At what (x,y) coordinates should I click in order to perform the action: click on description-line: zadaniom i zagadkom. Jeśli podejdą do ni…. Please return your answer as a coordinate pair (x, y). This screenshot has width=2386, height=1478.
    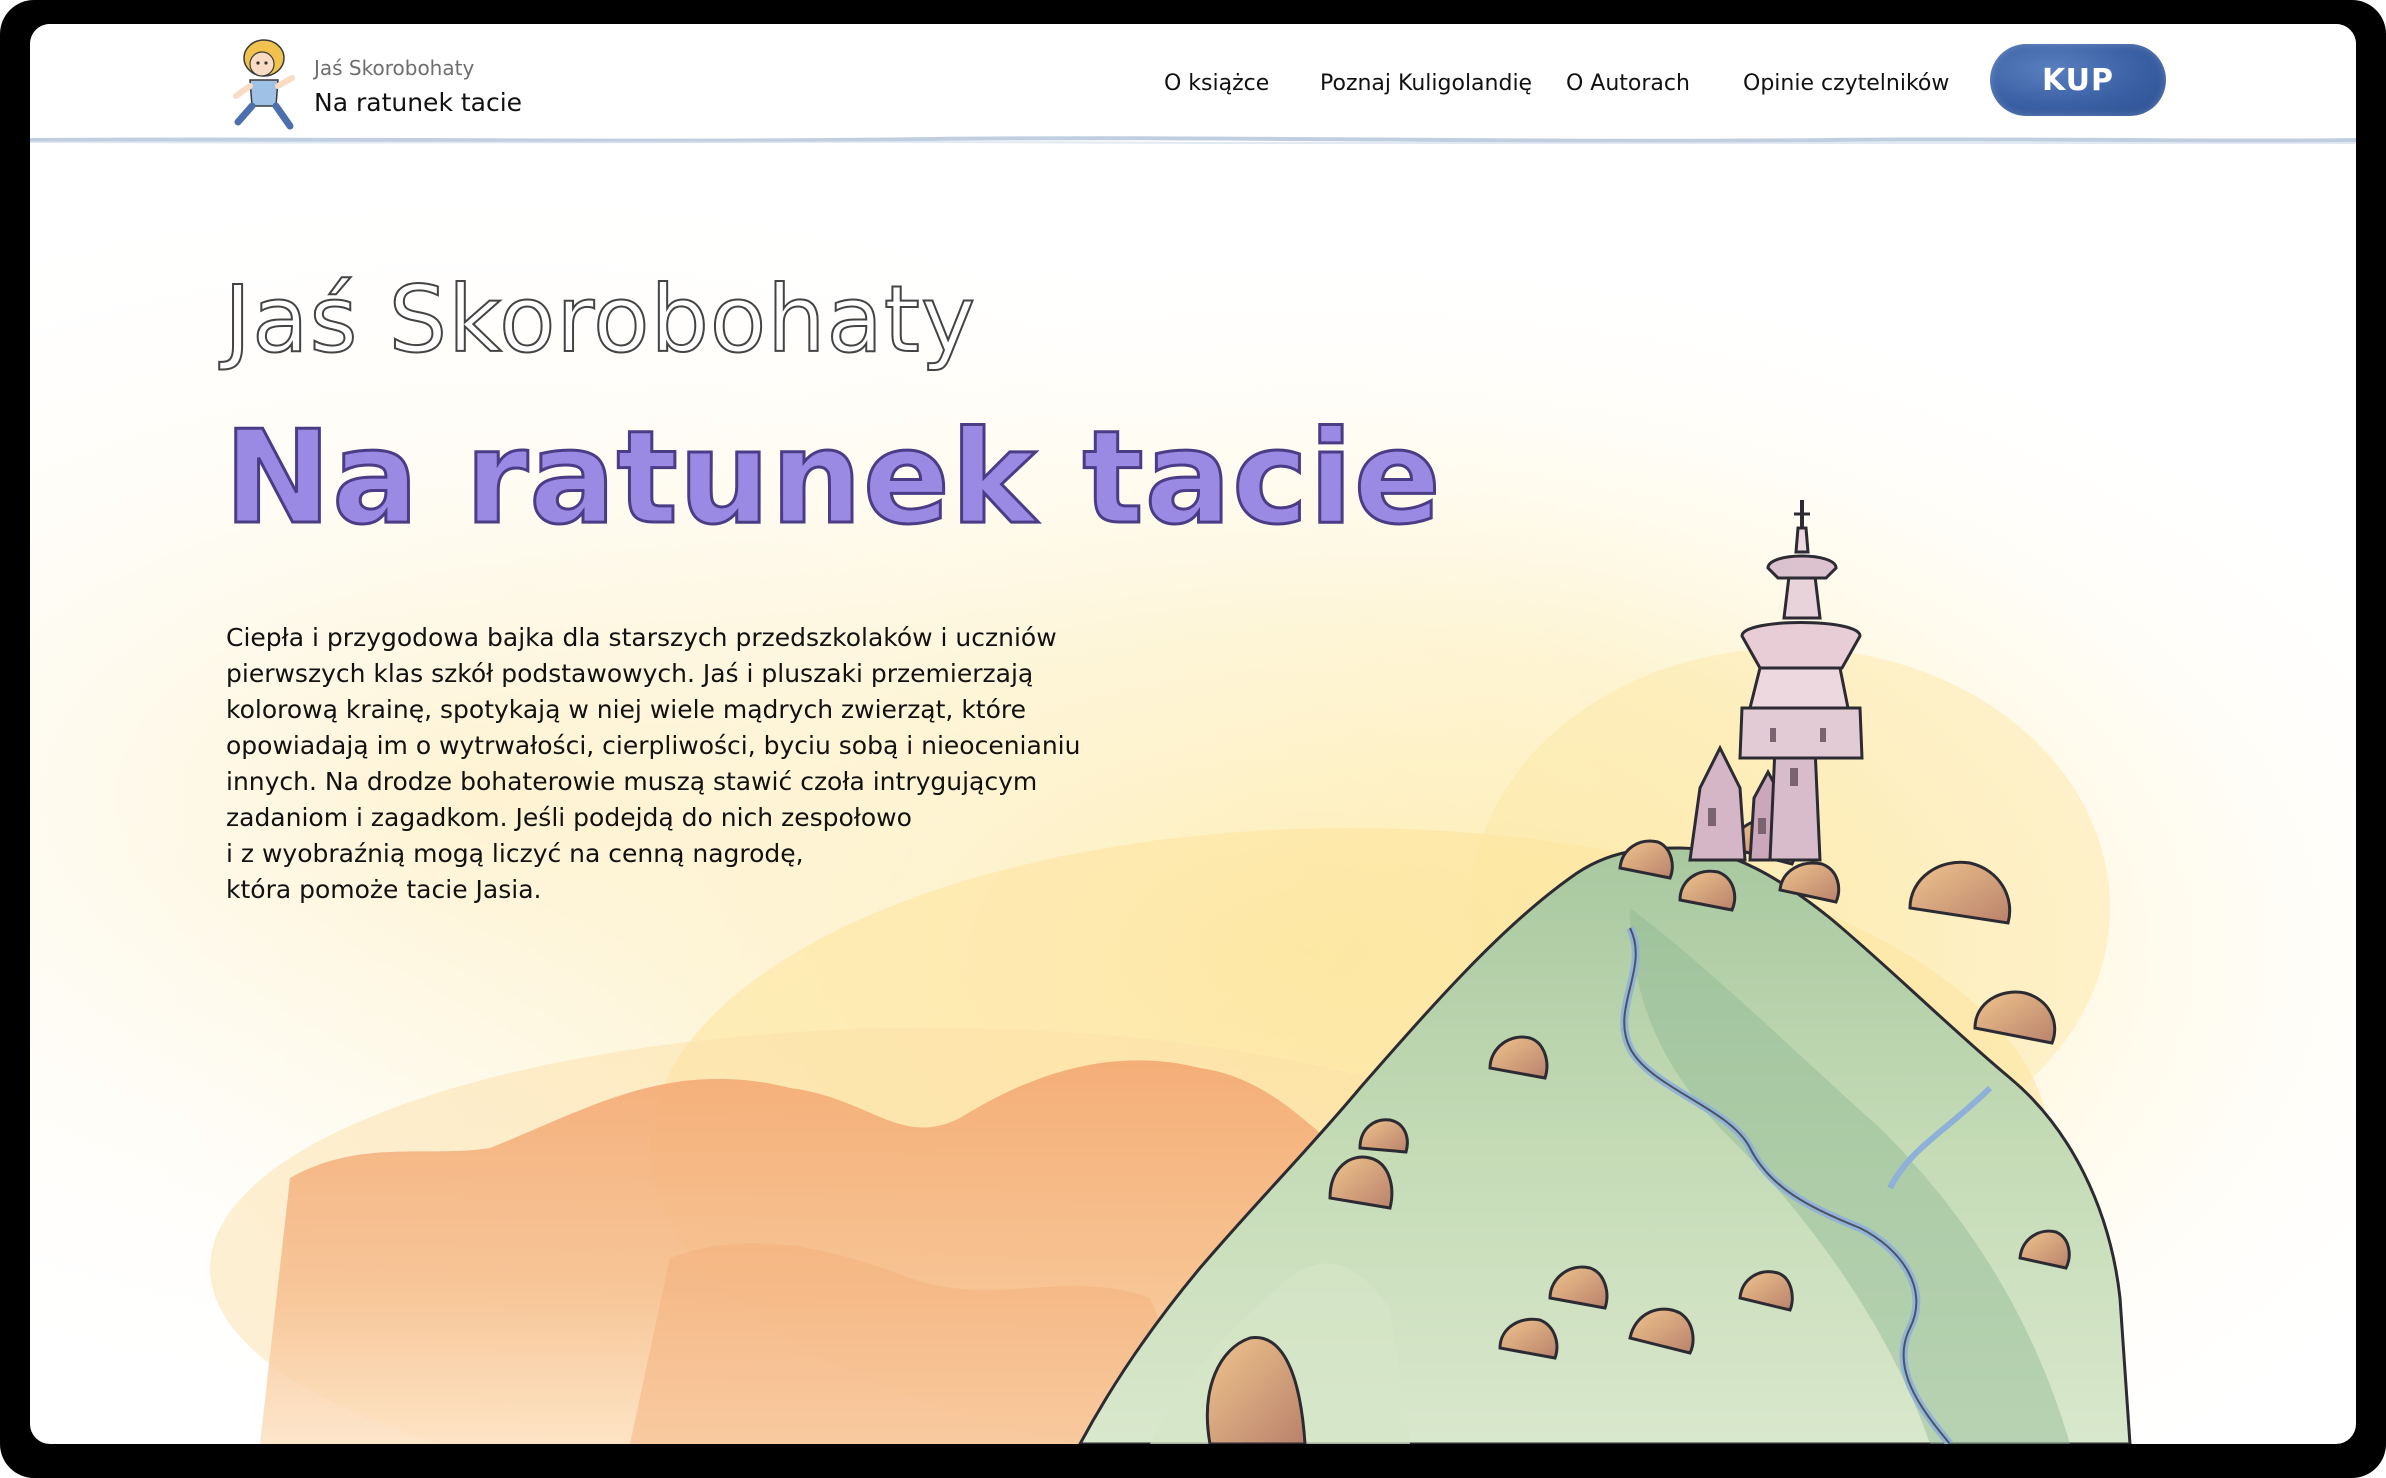
    Looking at the image, I should click on (569, 817).